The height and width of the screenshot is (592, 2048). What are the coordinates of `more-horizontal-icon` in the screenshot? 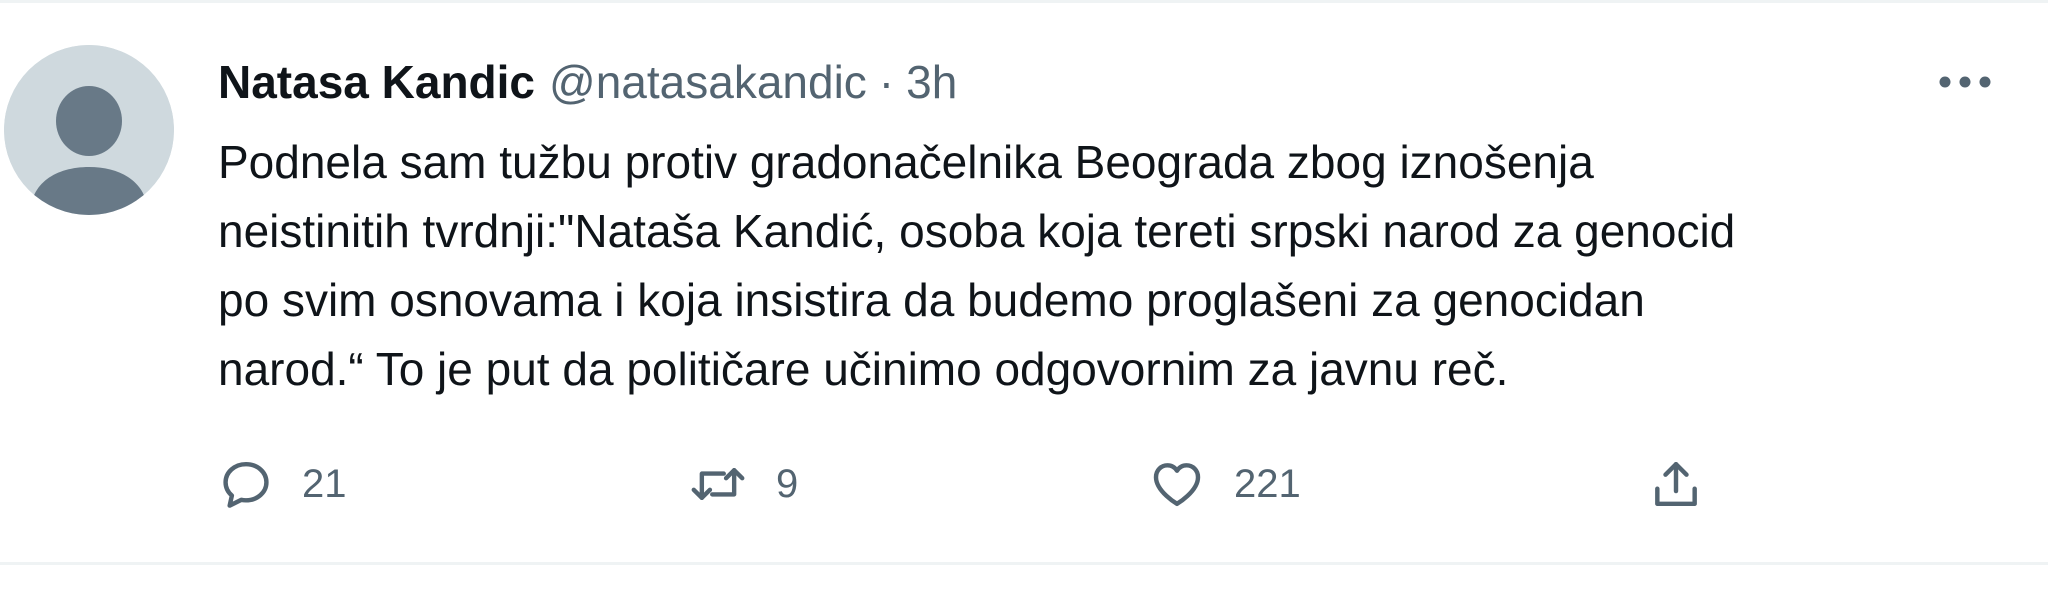 It's located at (1965, 82).